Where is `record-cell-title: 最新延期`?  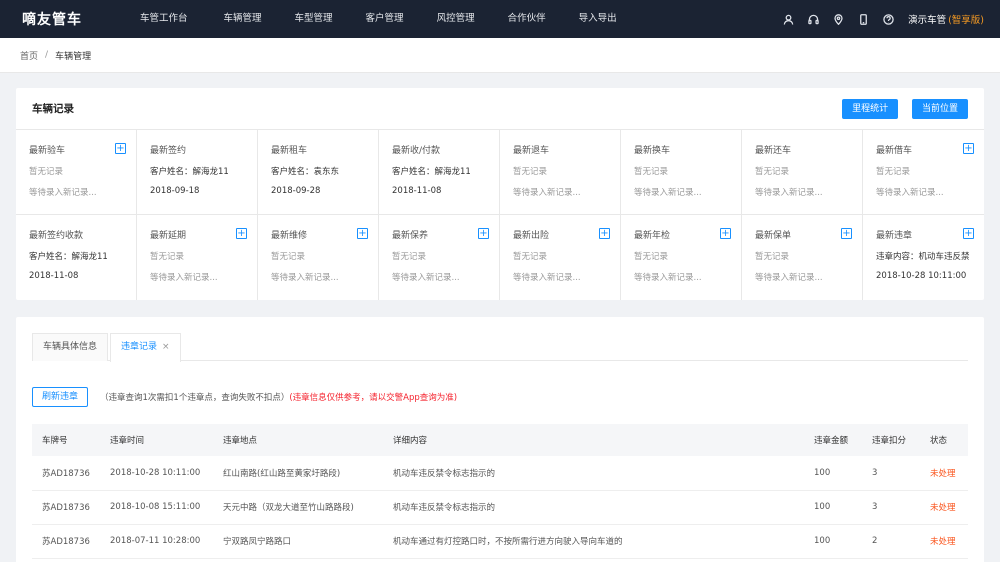 record-cell-title: 最新延期 is located at coordinates (168, 236).